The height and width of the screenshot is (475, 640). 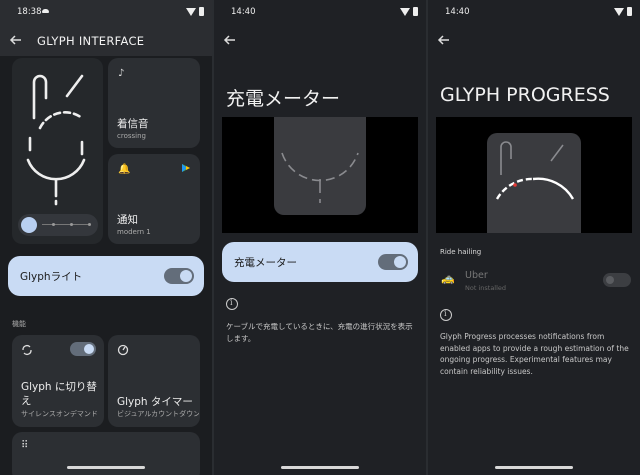 I want to click on play-store-icon, so click(x=186, y=168).